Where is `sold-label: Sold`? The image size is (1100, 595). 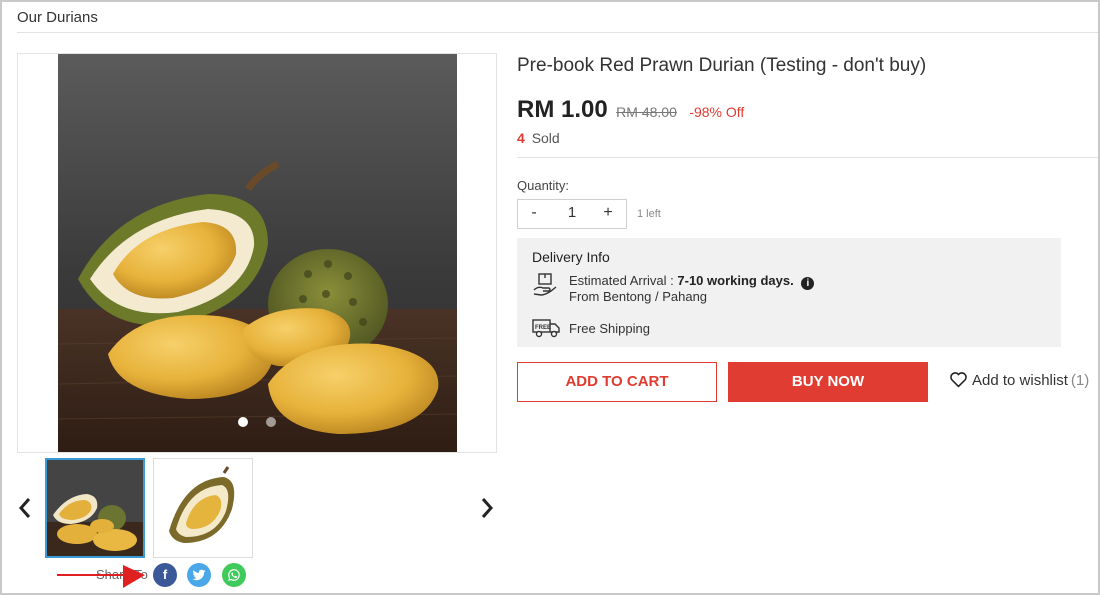
sold-label: Sold is located at coordinates (545, 138).